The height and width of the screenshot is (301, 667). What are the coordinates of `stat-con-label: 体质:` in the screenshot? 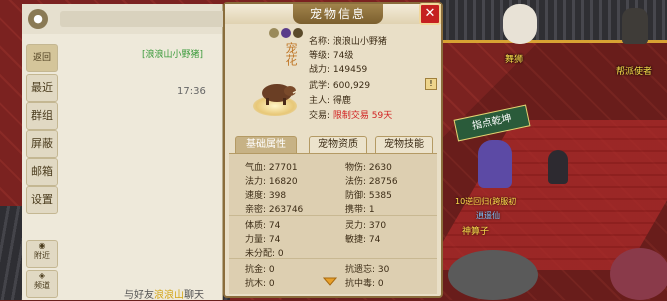 It's located at (256, 226).